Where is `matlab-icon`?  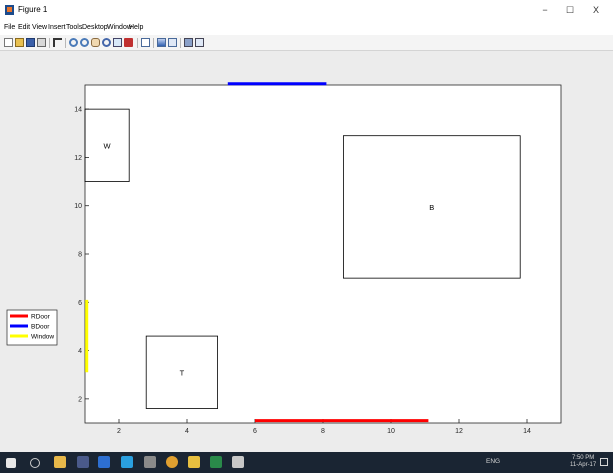
matlab-icon is located at coordinates (83, 462).